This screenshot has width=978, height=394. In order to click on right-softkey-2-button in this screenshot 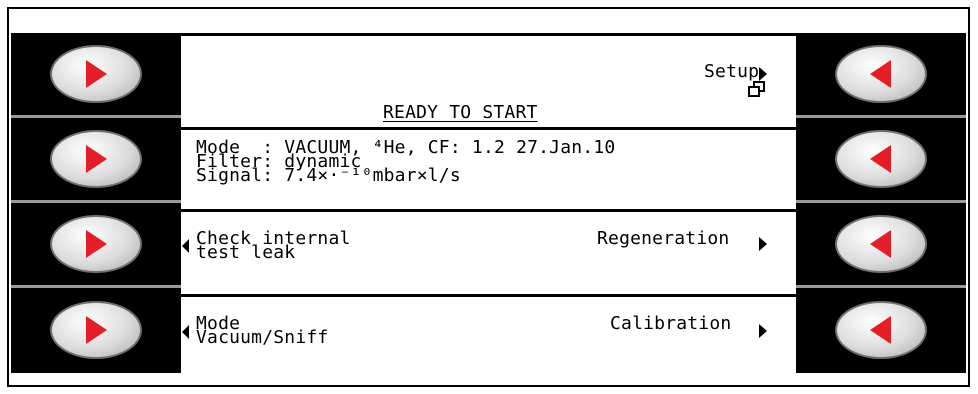, I will do `click(881, 159)`.